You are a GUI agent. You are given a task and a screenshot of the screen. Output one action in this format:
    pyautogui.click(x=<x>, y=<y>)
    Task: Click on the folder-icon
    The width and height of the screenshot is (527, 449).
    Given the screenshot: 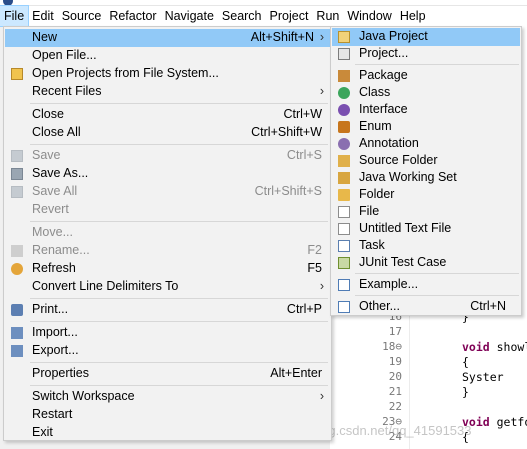 What is the action you would take?
    pyautogui.click(x=17, y=74)
    